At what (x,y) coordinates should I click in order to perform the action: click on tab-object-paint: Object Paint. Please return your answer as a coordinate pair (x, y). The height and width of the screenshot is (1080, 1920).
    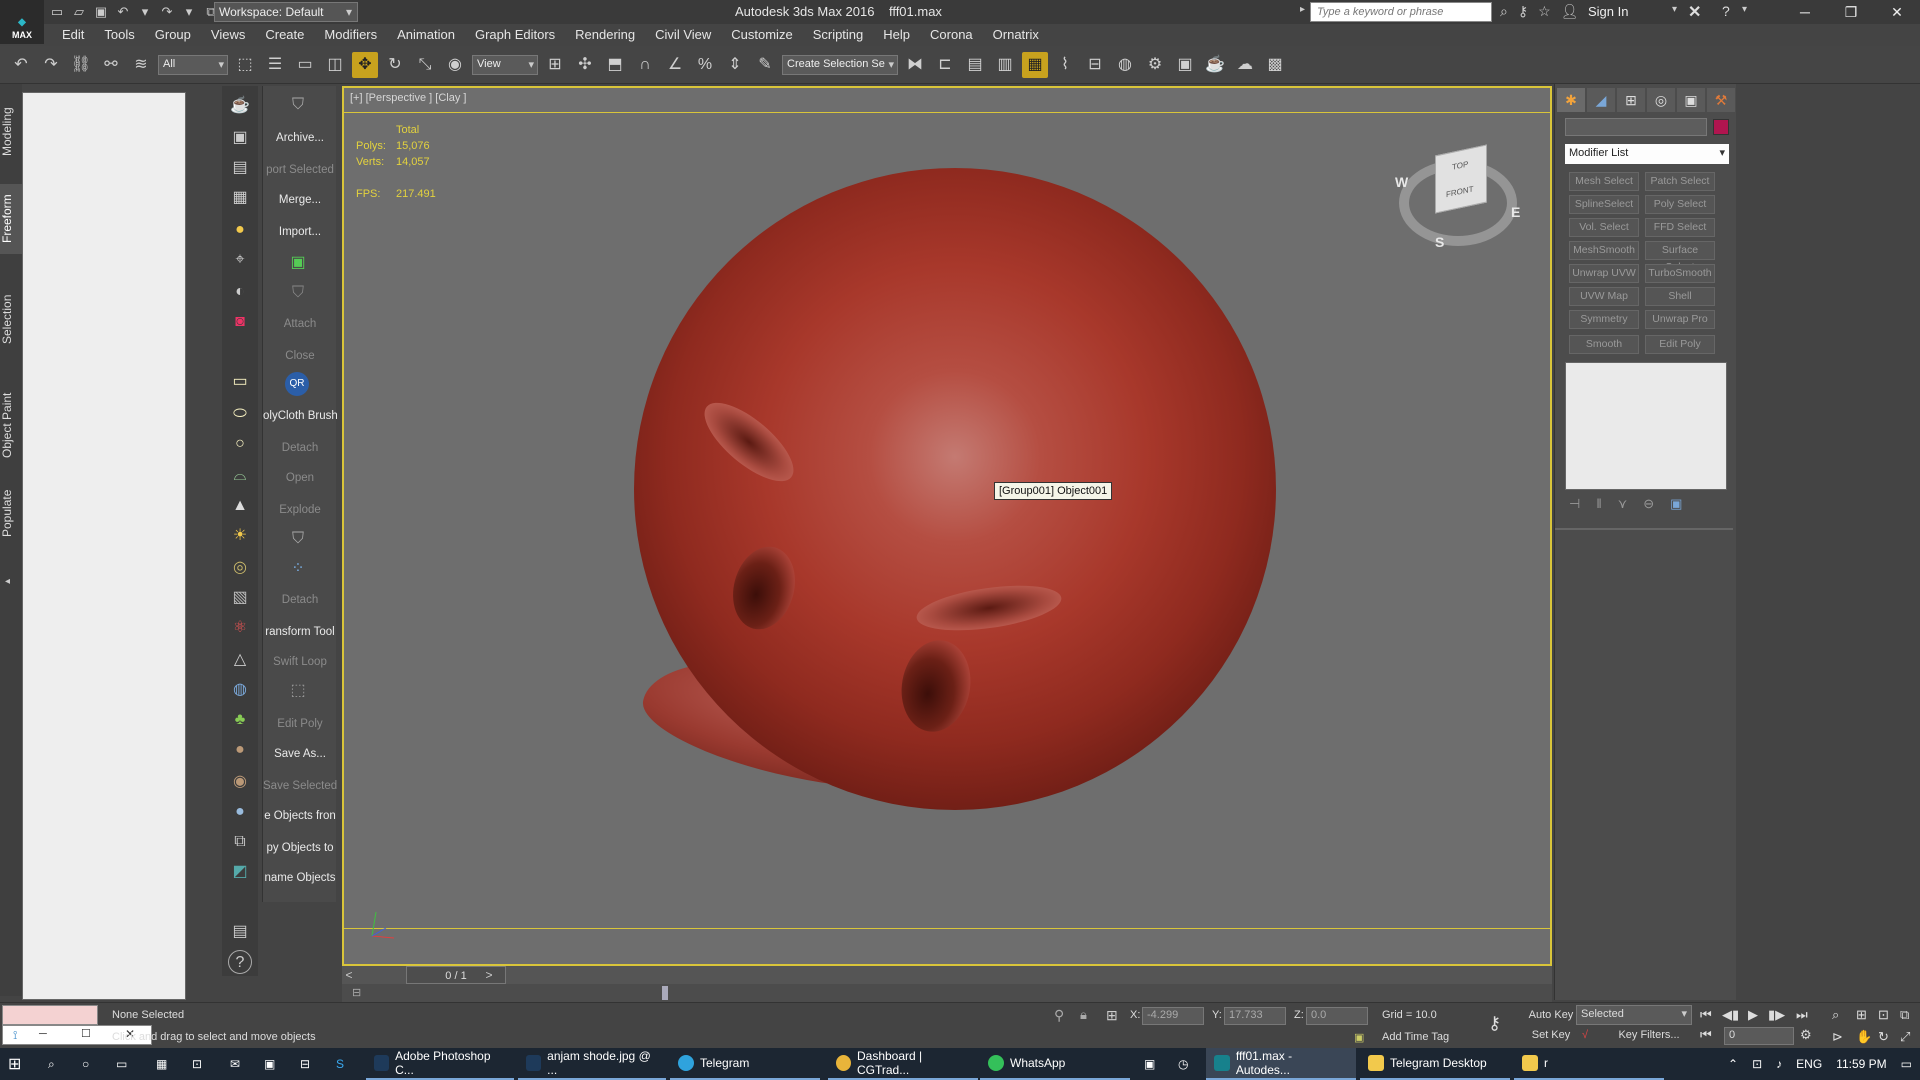
    Looking at the image, I should click on (11, 425).